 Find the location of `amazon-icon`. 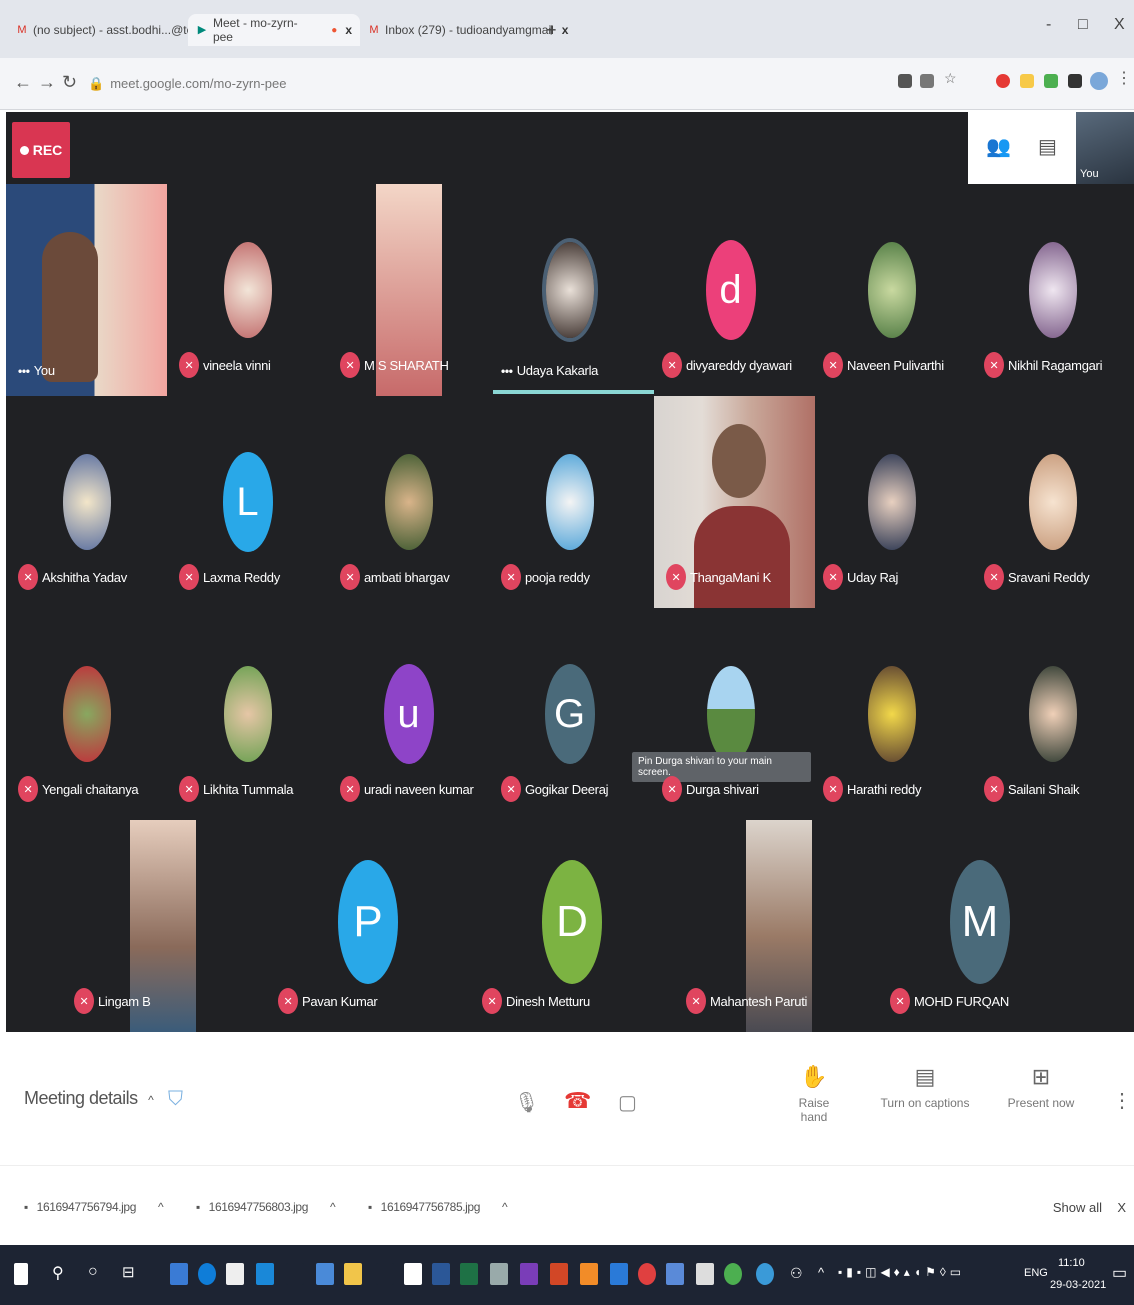

amazon-icon is located at coordinates (413, 1274).